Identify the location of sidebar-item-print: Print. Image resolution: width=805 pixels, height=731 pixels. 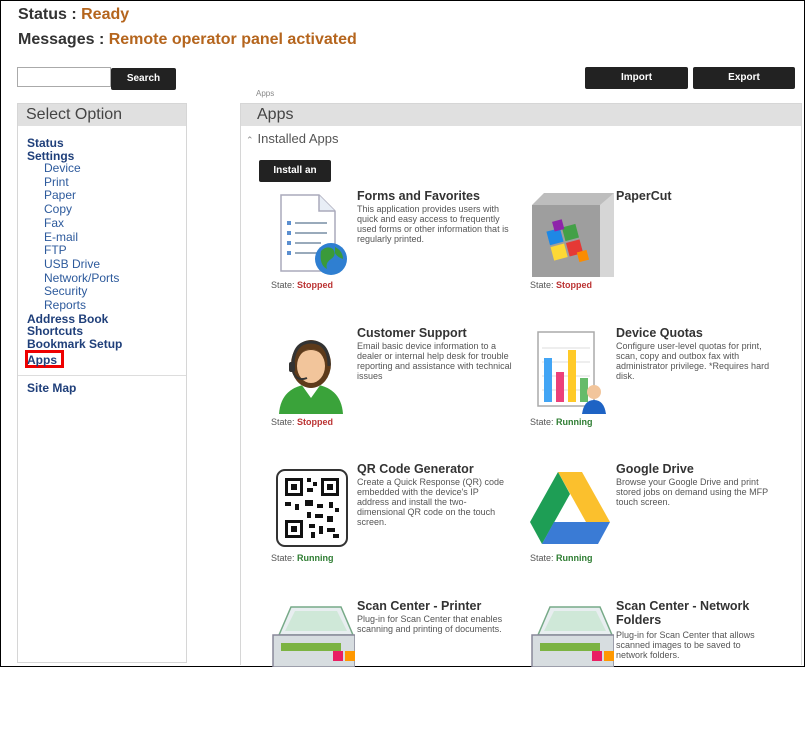
(74, 182).